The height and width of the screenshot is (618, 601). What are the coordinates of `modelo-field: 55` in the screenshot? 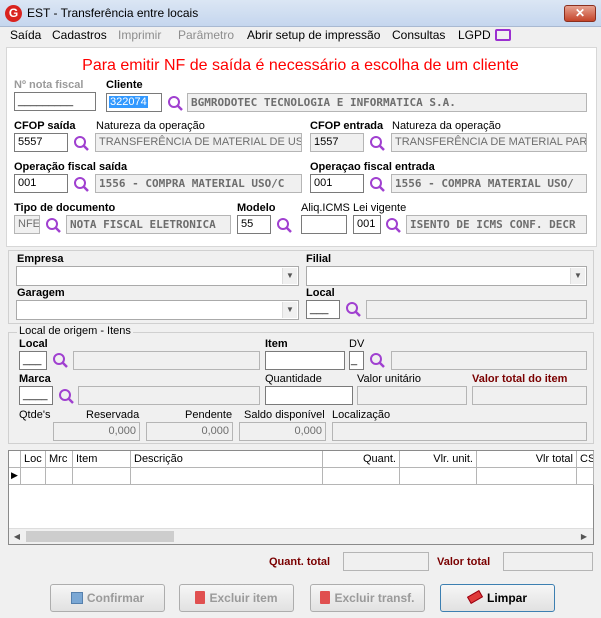 It's located at (254, 224).